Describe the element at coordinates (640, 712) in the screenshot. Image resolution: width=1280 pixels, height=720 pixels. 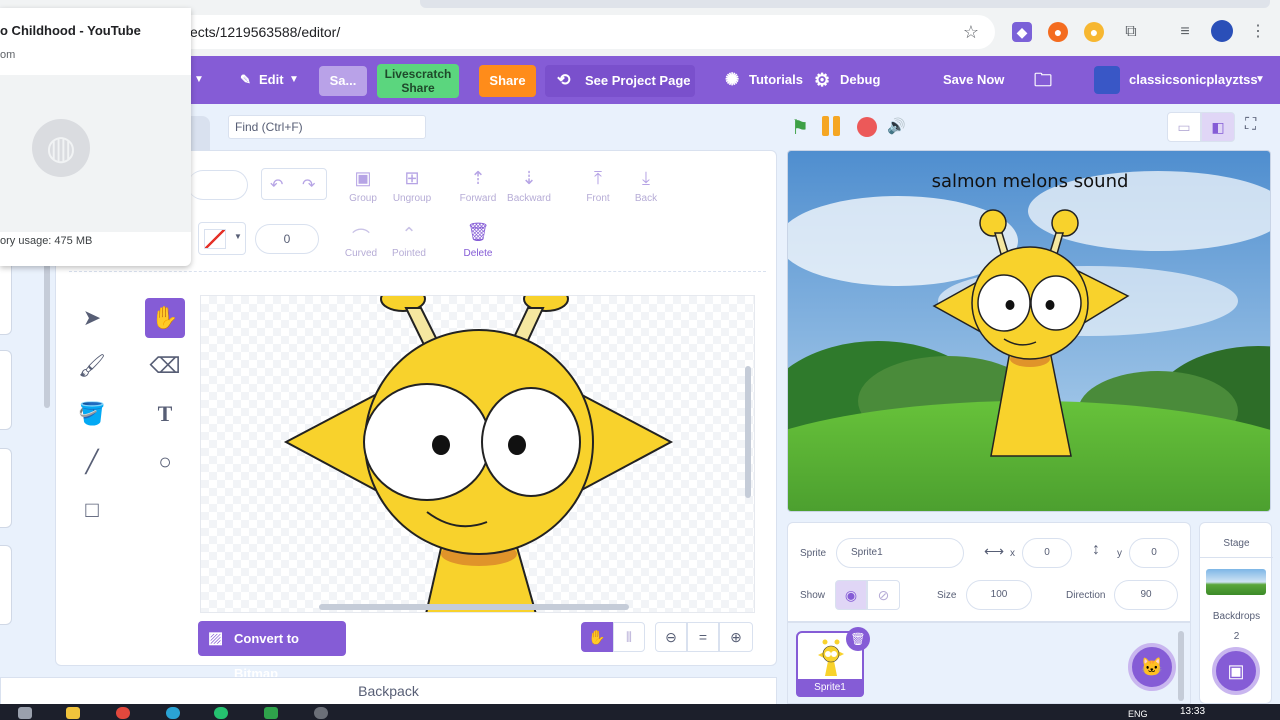
I see `os-taskbar` at that location.